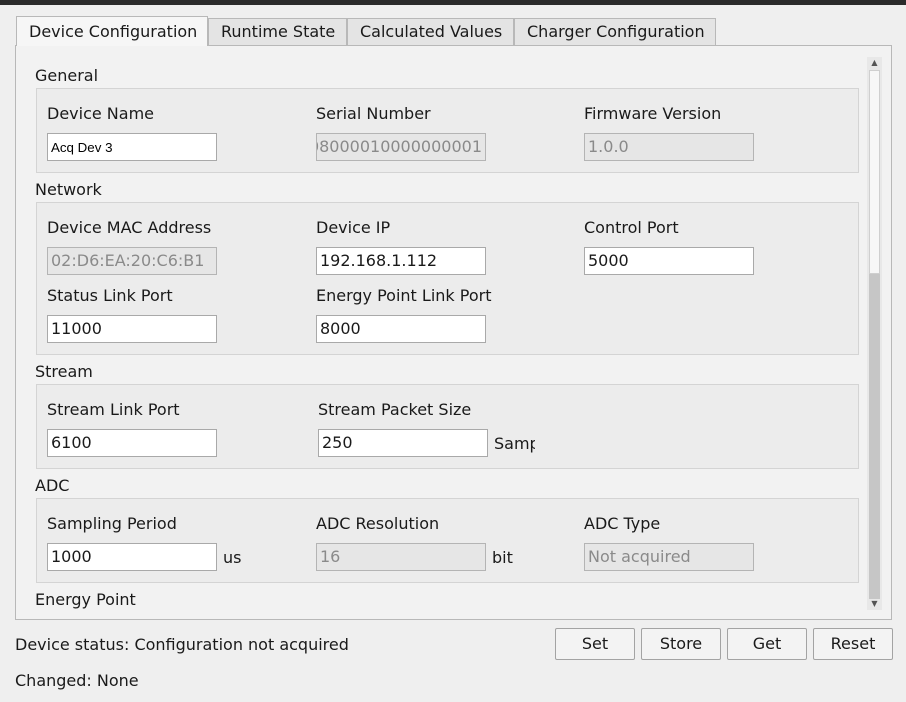 The image size is (906, 702). I want to click on vertical-scrollbar: ▲ ▼, so click(874, 333).